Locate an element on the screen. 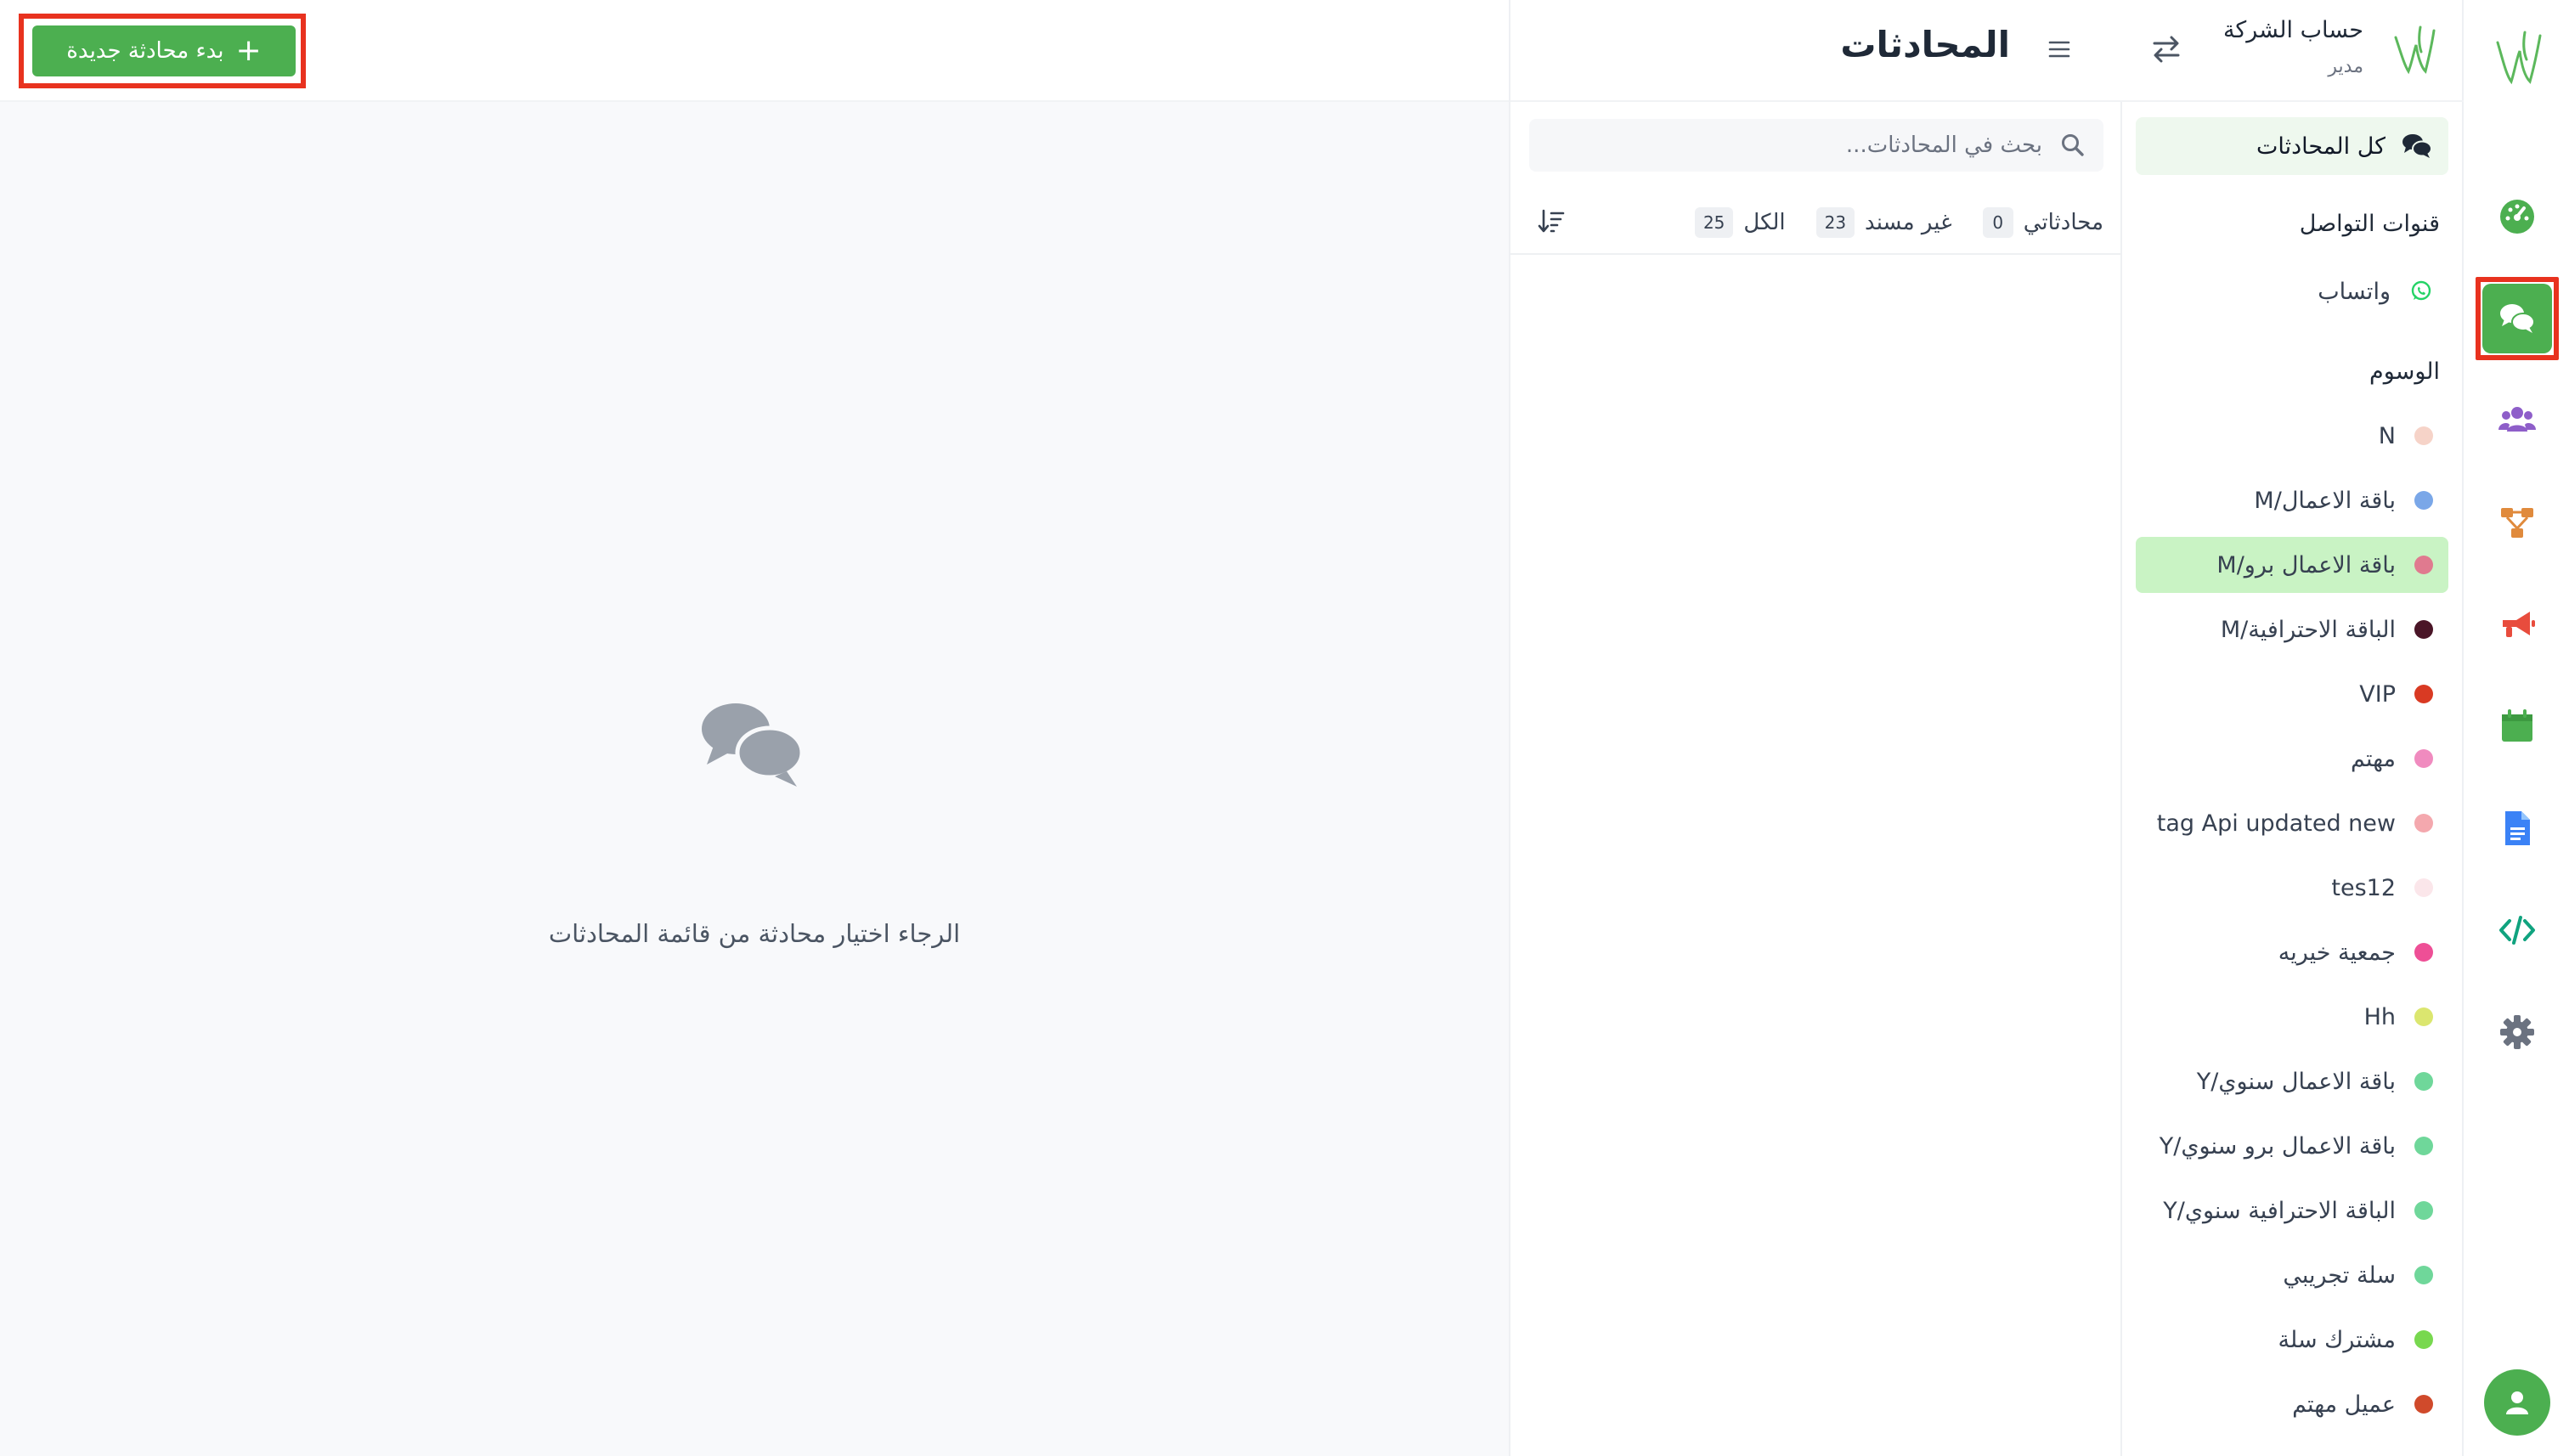 Image resolution: width=2569 pixels, height=1456 pixels. channel-whatsapp: واتساب is located at coordinates (2292, 291).